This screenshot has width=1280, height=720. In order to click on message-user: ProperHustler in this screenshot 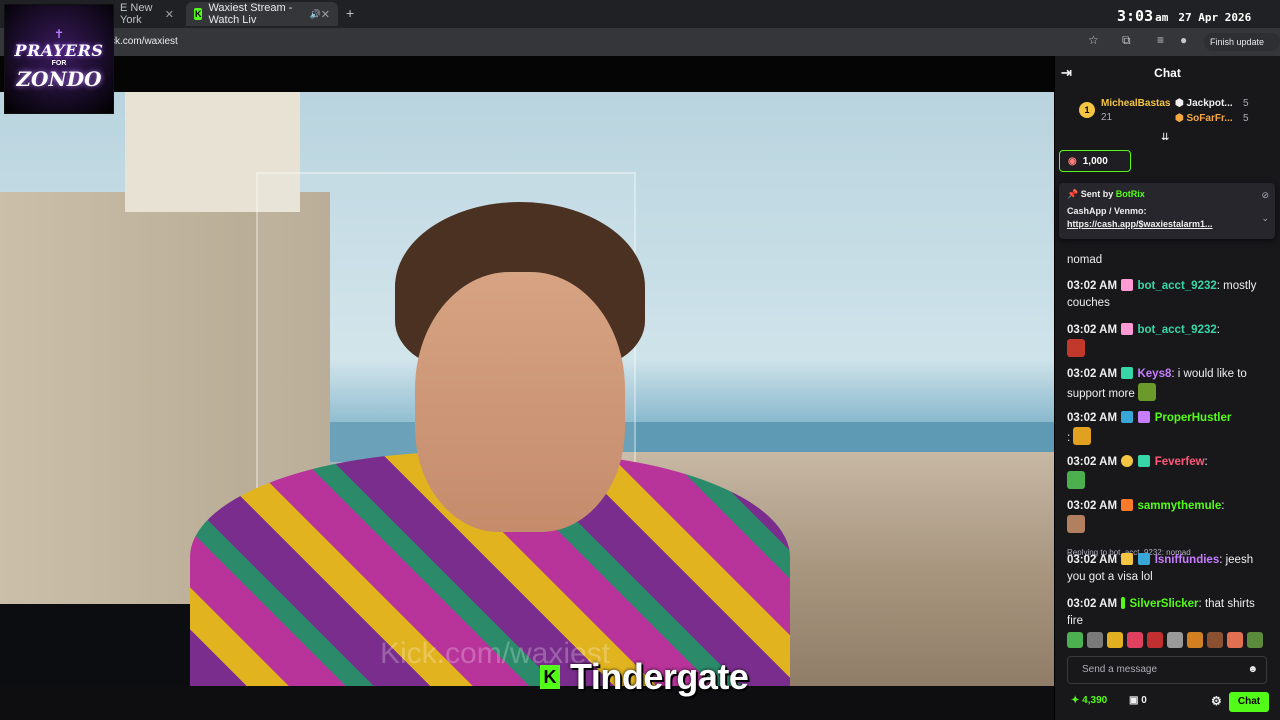, I will do `click(1193, 418)`.